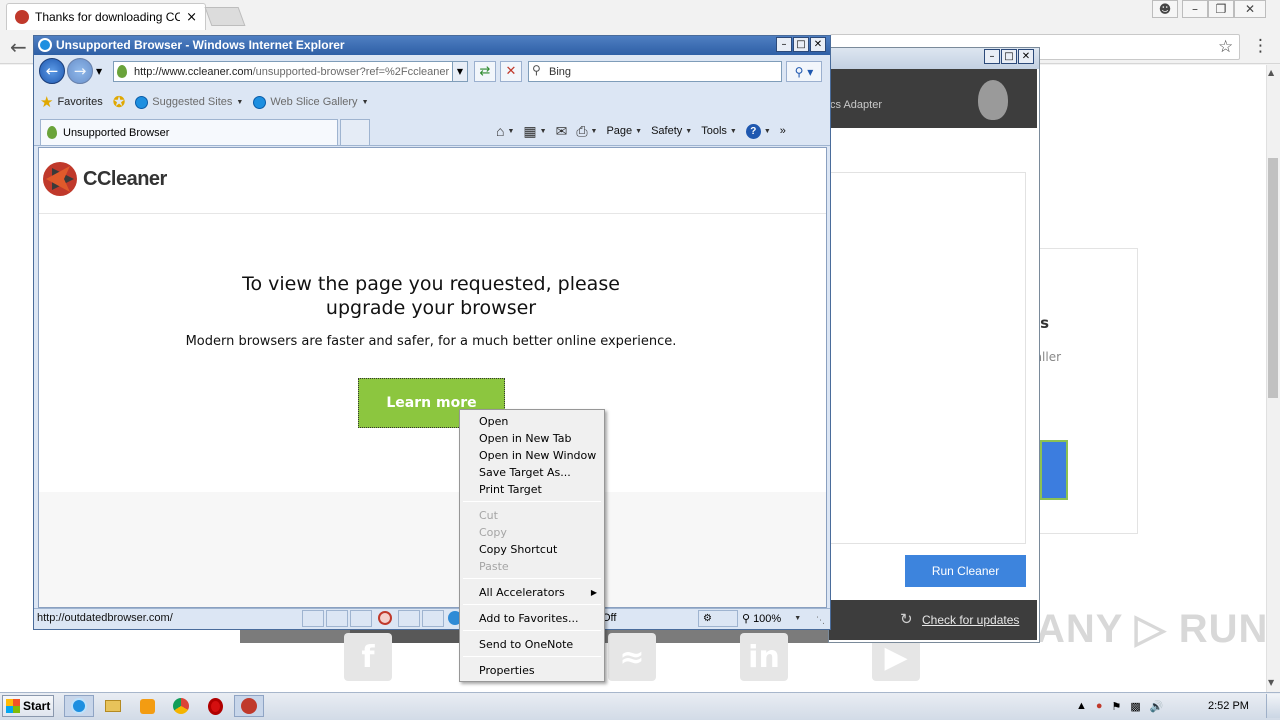 This screenshot has width=1280, height=720. What do you see at coordinates (1225, 47) in the screenshot?
I see `bookmark-star-icon: ☆` at bounding box center [1225, 47].